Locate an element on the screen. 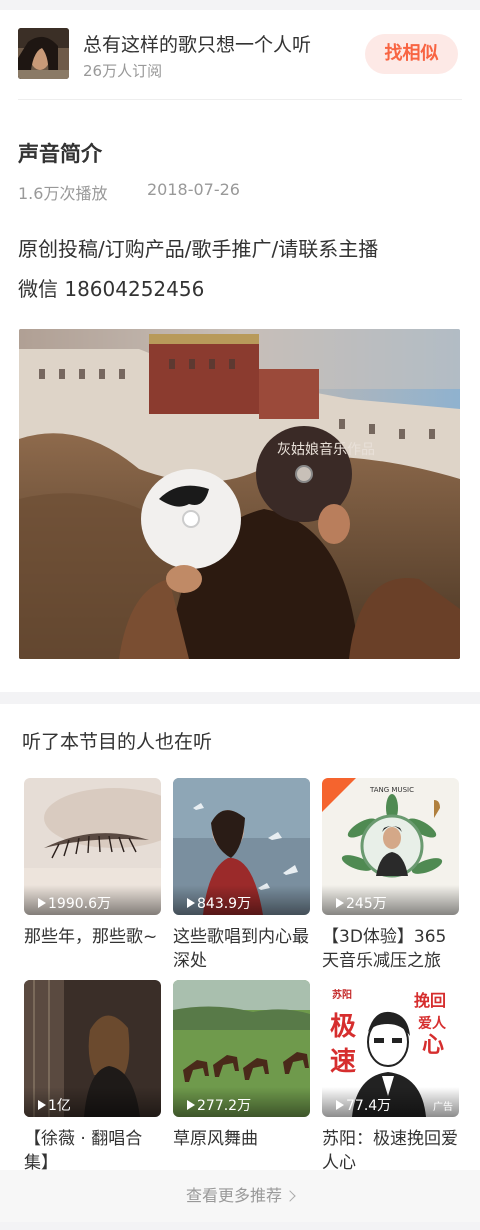 Image resolution: width=480 pixels, height=1230 pixels. card-play-count-text: 77.4万 is located at coordinates (369, 1106).